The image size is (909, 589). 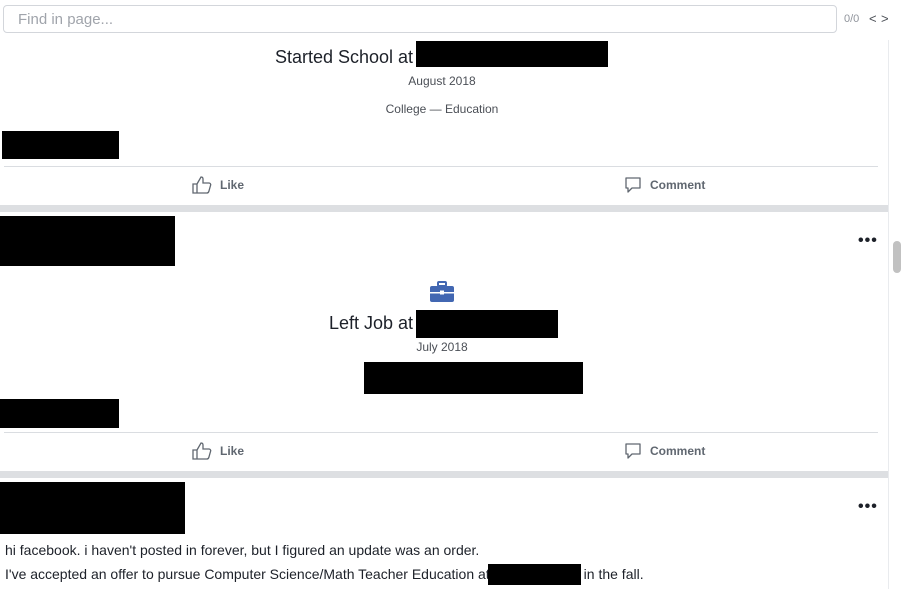 What do you see at coordinates (473, 378) in the screenshot?
I see `redacted-detail` at bounding box center [473, 378].